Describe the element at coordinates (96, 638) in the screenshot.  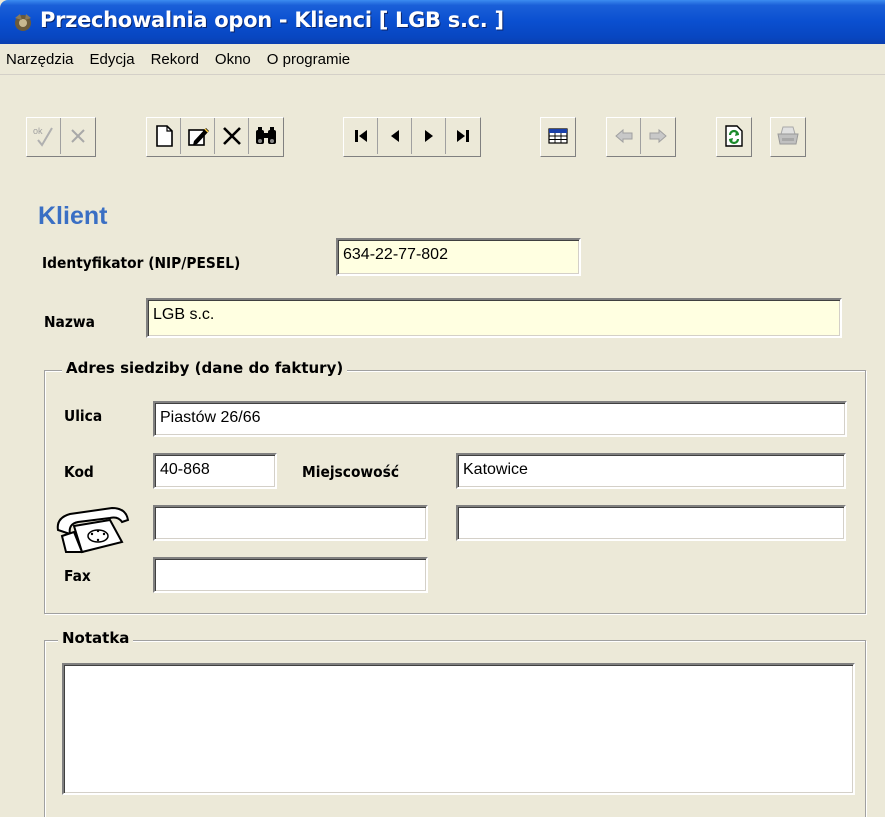
I see `notatka-group-label: Notatka` at that location.